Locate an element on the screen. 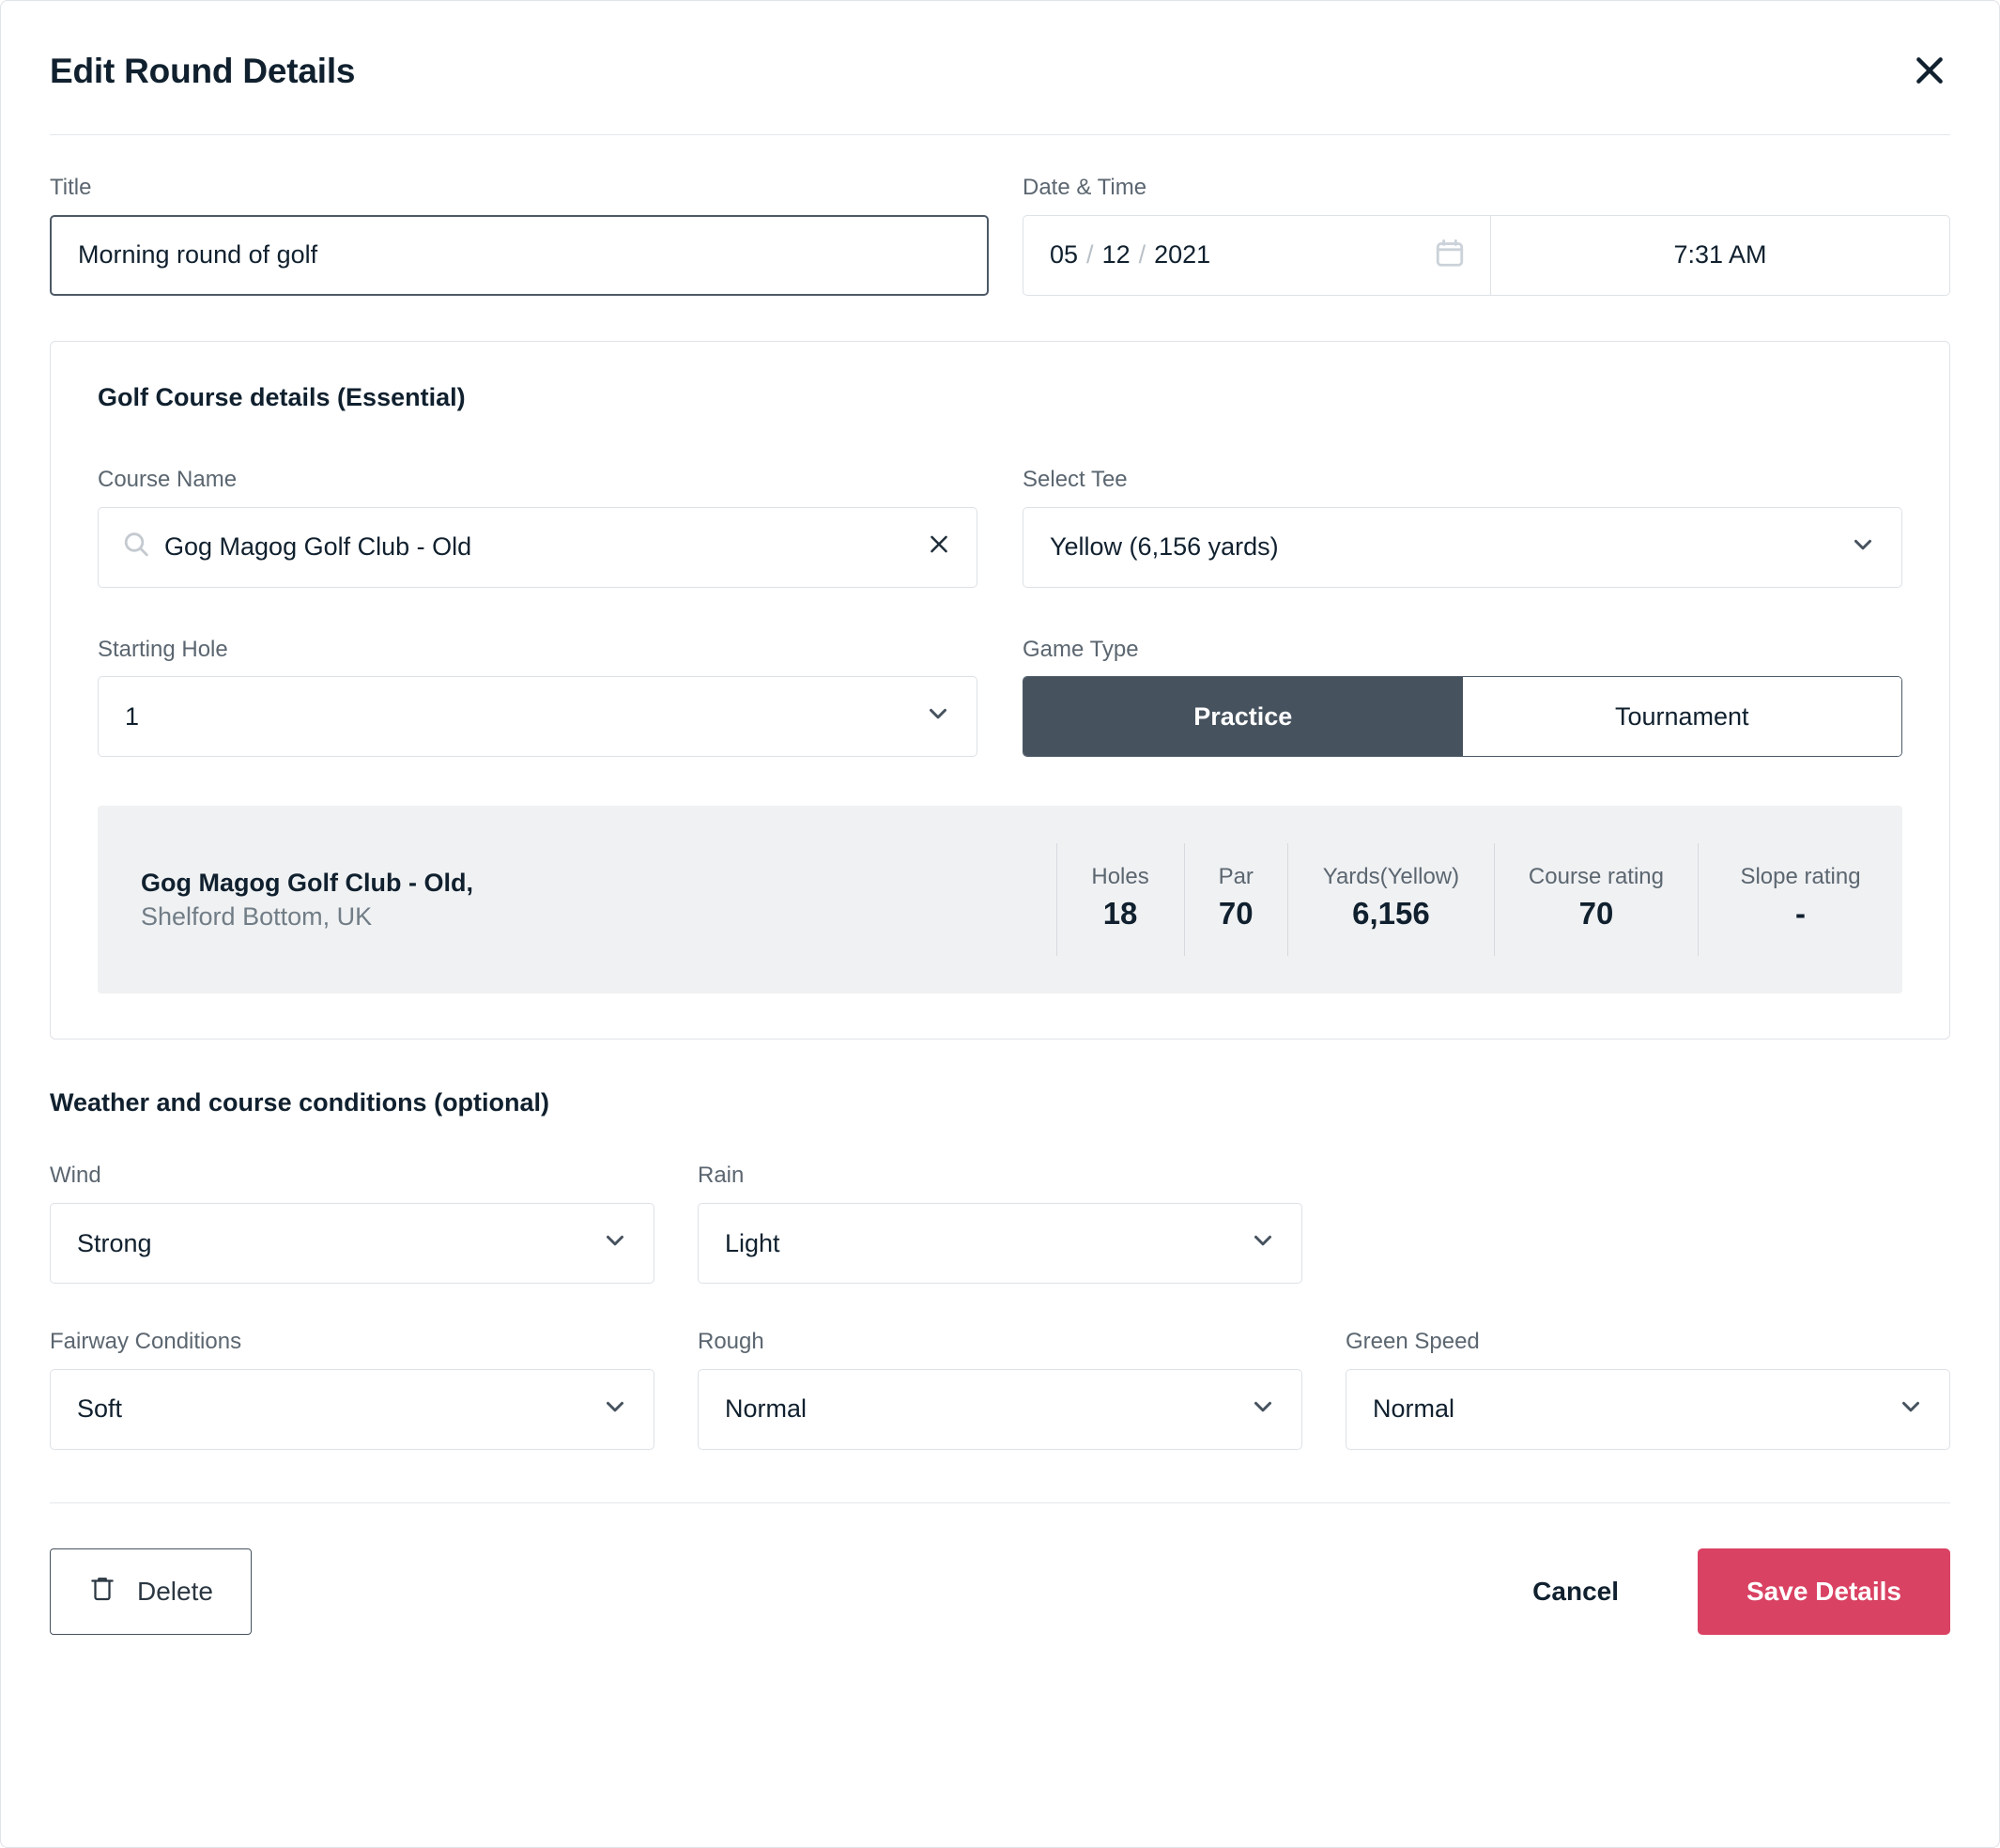 This screenshot has width=2000, height=1848. title-field-group: Title Morning round of golf is located at coordinates (519, 235).